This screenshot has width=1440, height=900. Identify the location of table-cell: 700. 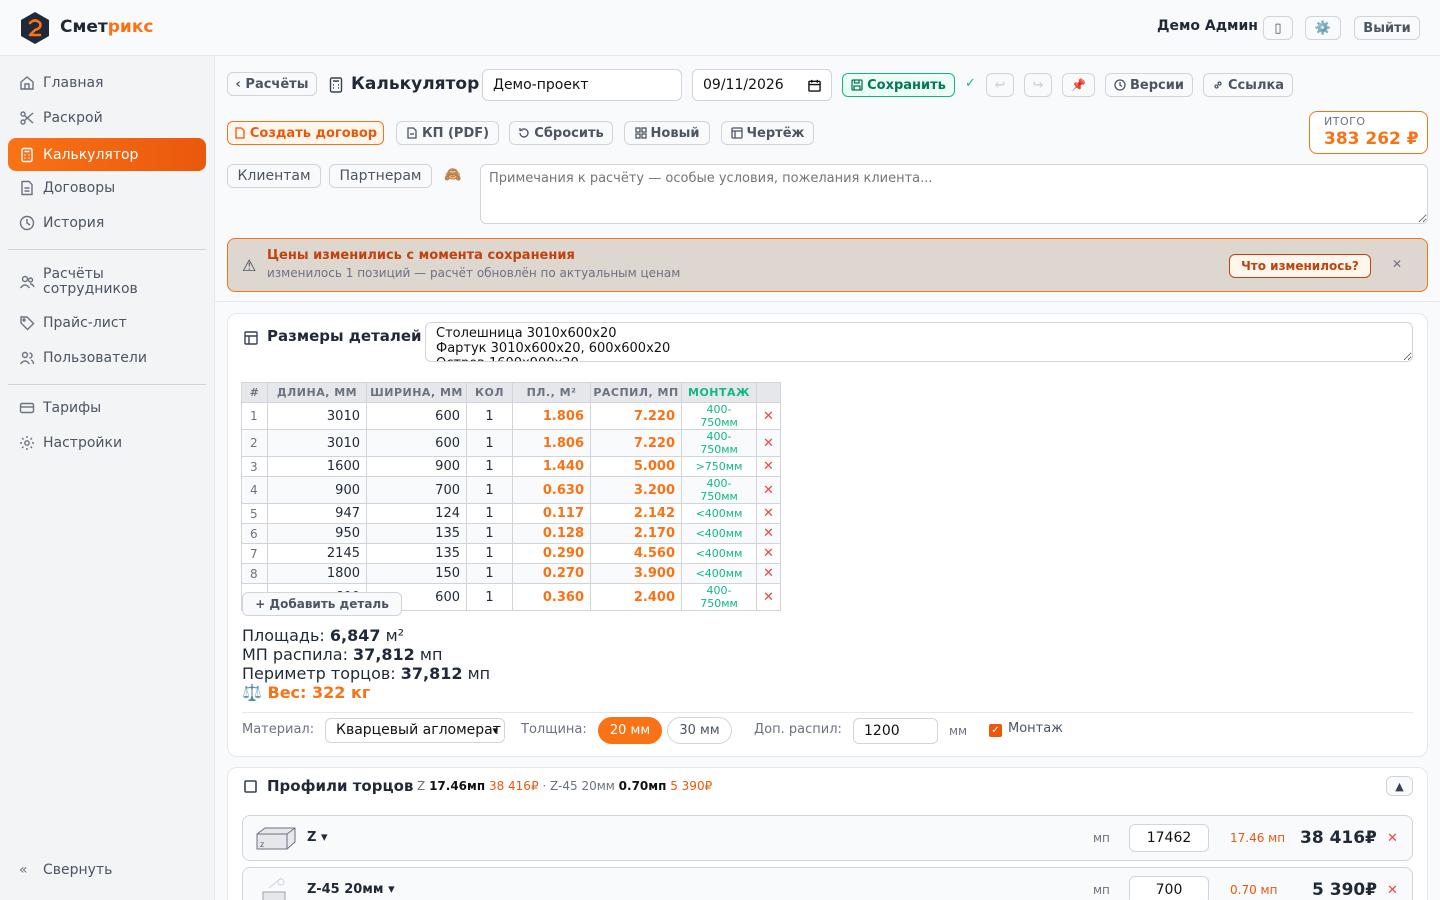
(416, 490).